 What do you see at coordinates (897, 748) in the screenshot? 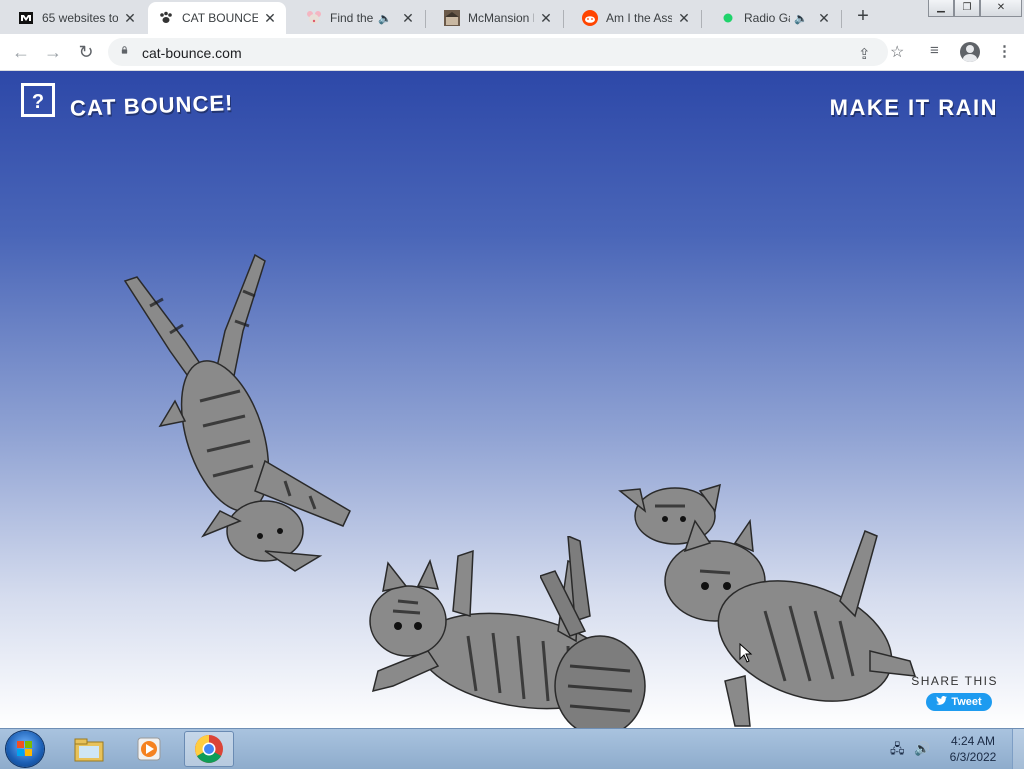
I see `network-icon: 🖧` at bounding box center [897, 748].